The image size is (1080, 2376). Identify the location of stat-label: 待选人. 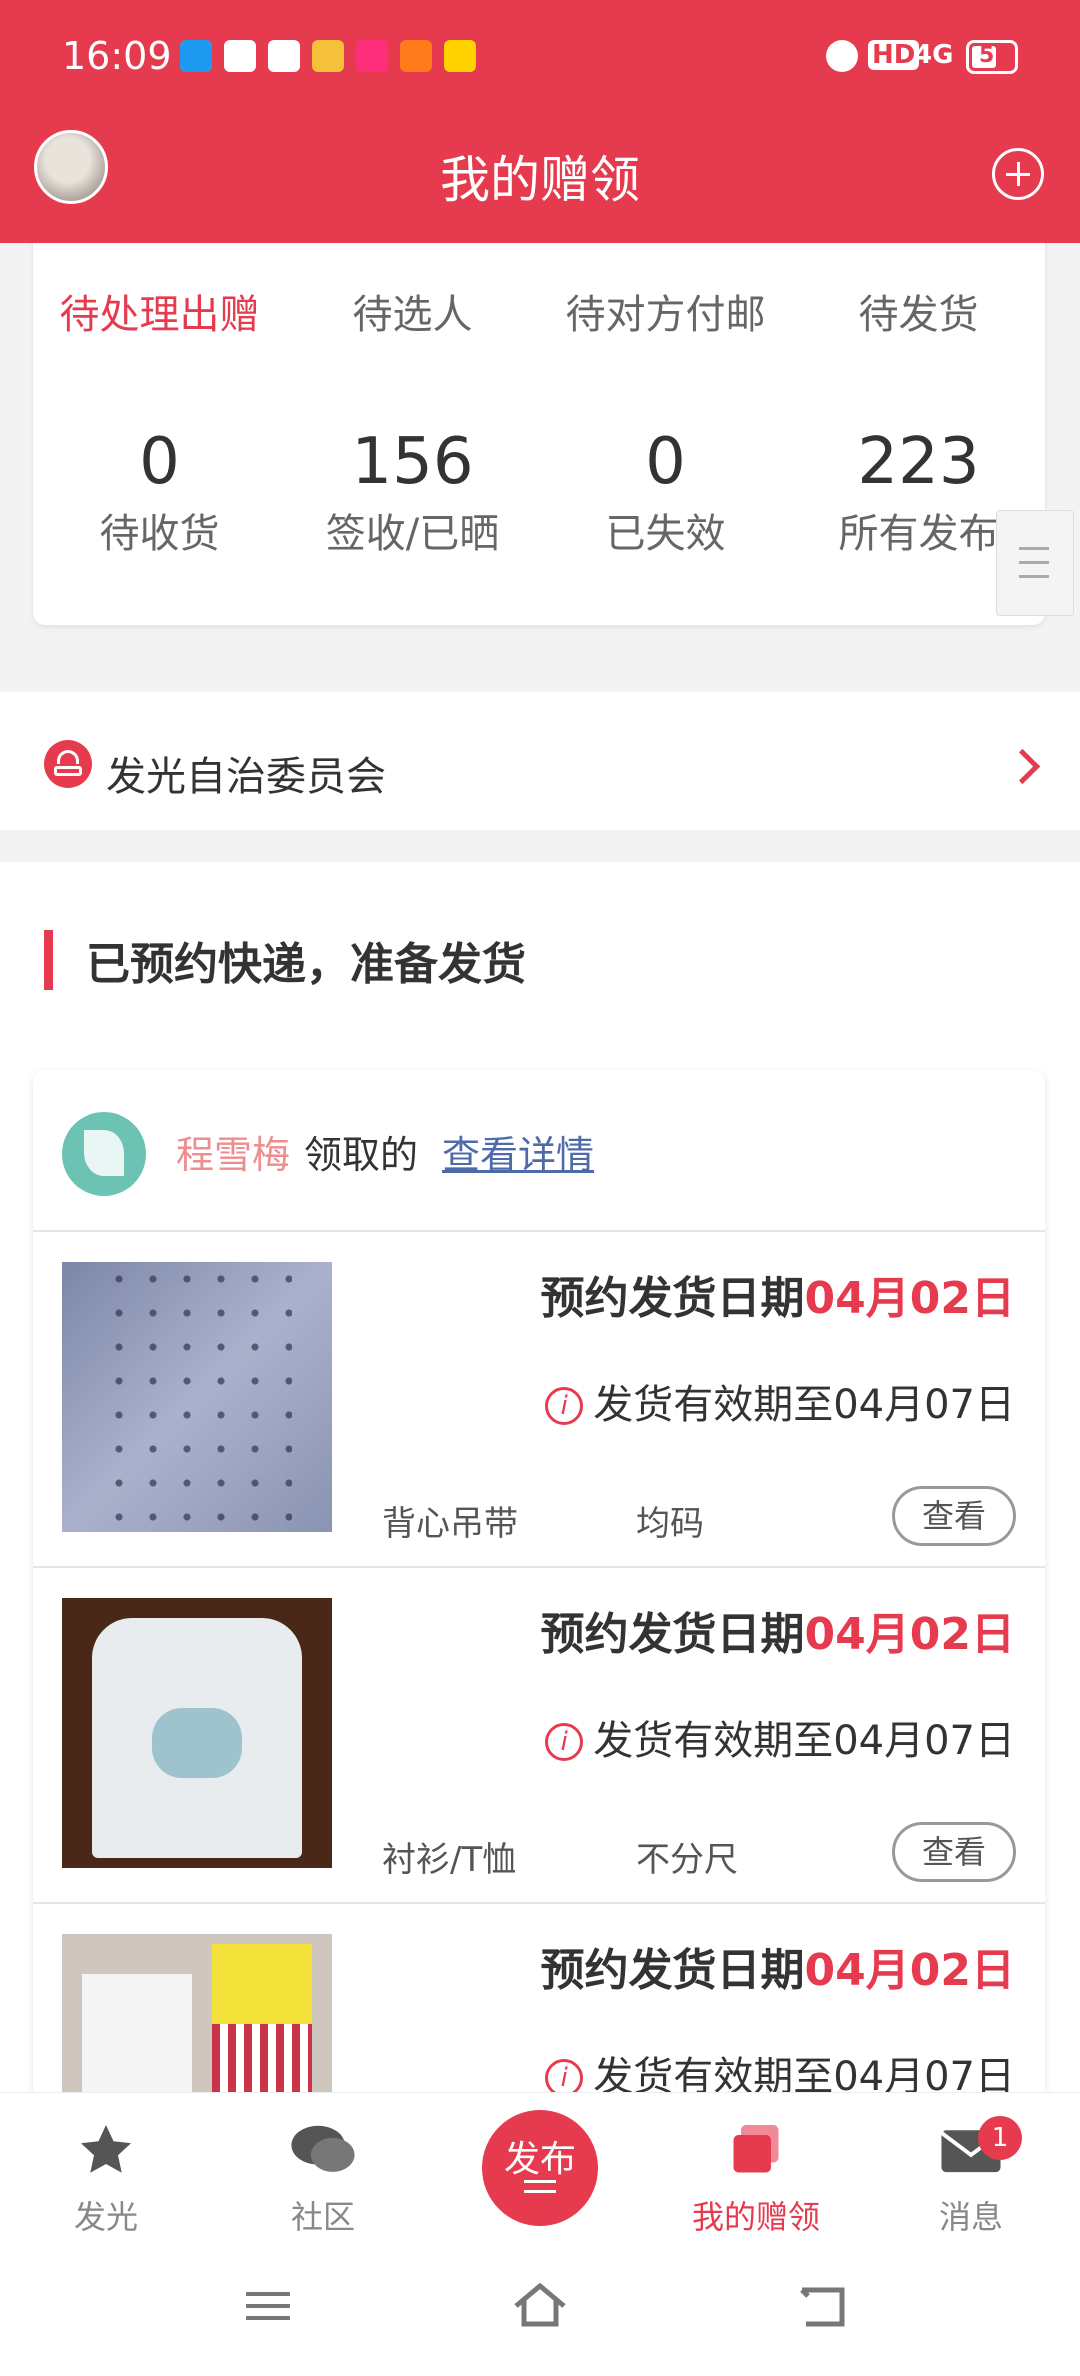
(412, 315).